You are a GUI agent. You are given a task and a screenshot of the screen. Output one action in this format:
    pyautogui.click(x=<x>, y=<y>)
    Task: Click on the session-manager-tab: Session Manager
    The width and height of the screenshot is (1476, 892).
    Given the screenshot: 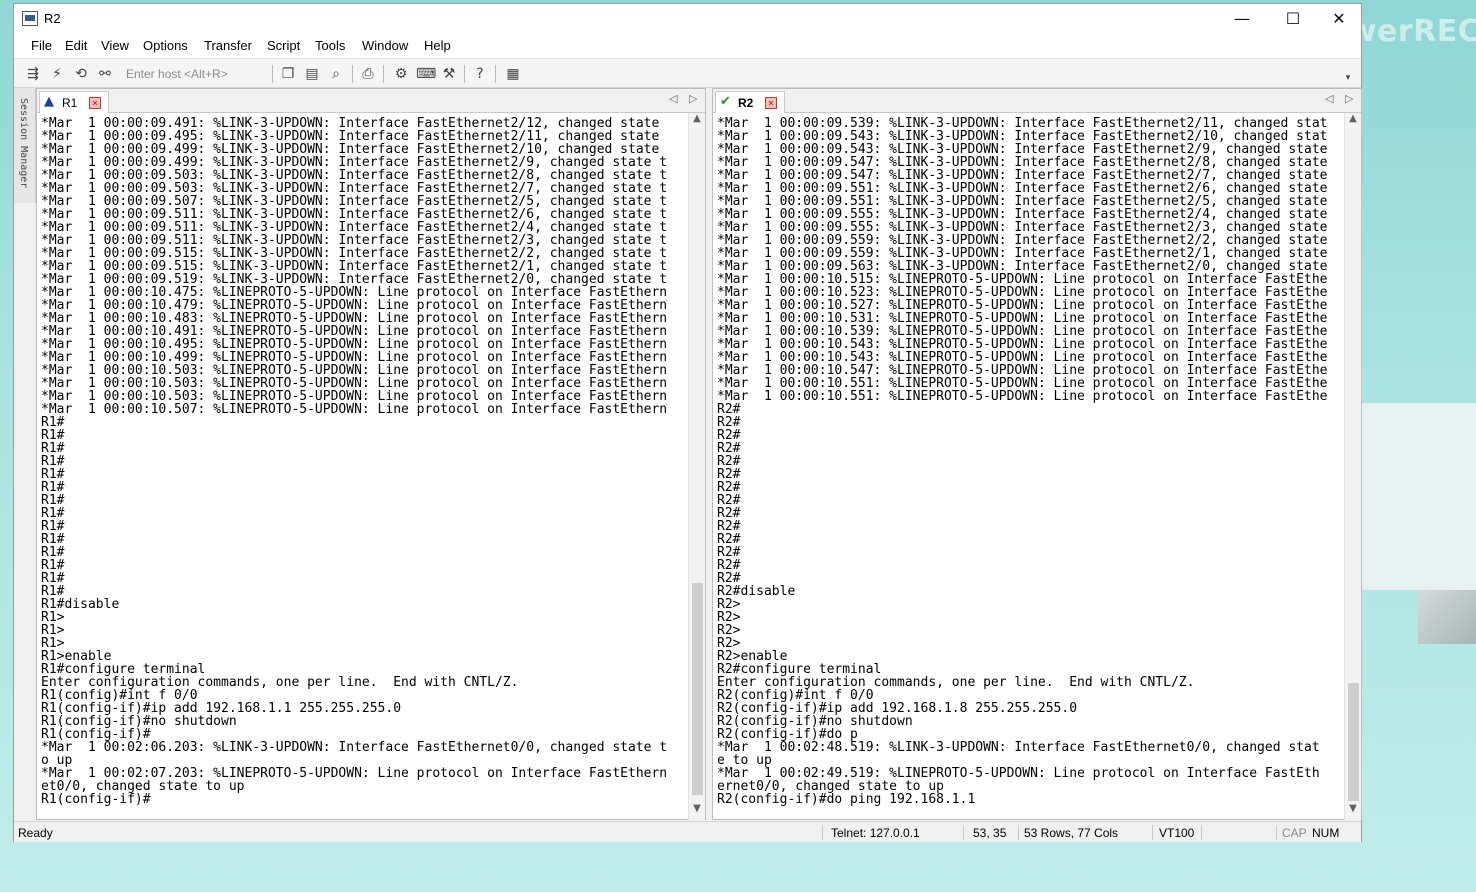 What is the action you would take?
    pyautogui.click(x=25, y=145)
    